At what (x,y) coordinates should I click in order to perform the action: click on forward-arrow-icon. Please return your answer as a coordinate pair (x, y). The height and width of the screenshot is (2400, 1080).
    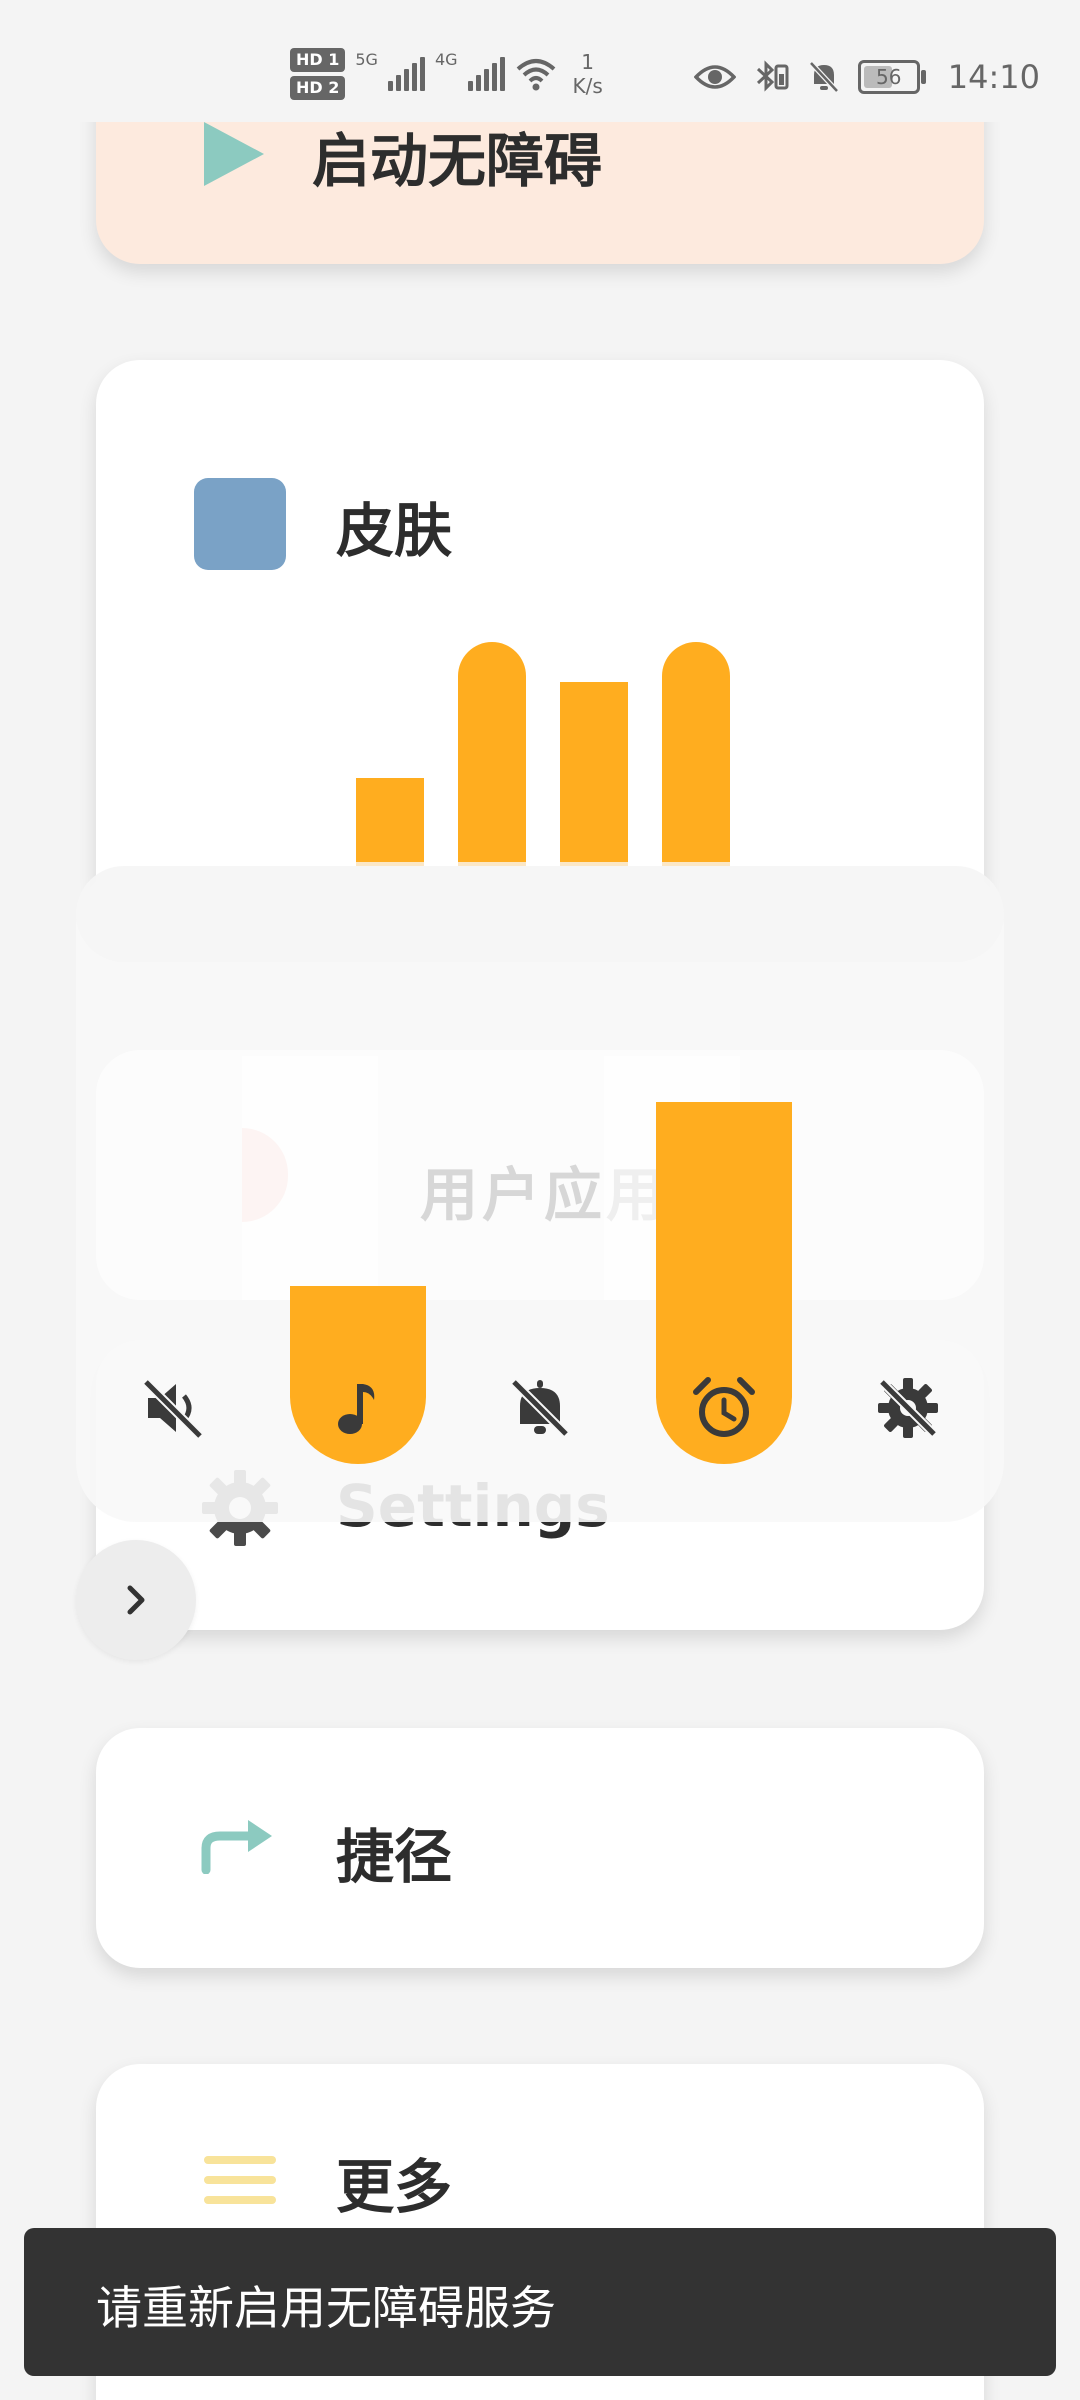
    Looking at the image, I should click on (236, 1847).